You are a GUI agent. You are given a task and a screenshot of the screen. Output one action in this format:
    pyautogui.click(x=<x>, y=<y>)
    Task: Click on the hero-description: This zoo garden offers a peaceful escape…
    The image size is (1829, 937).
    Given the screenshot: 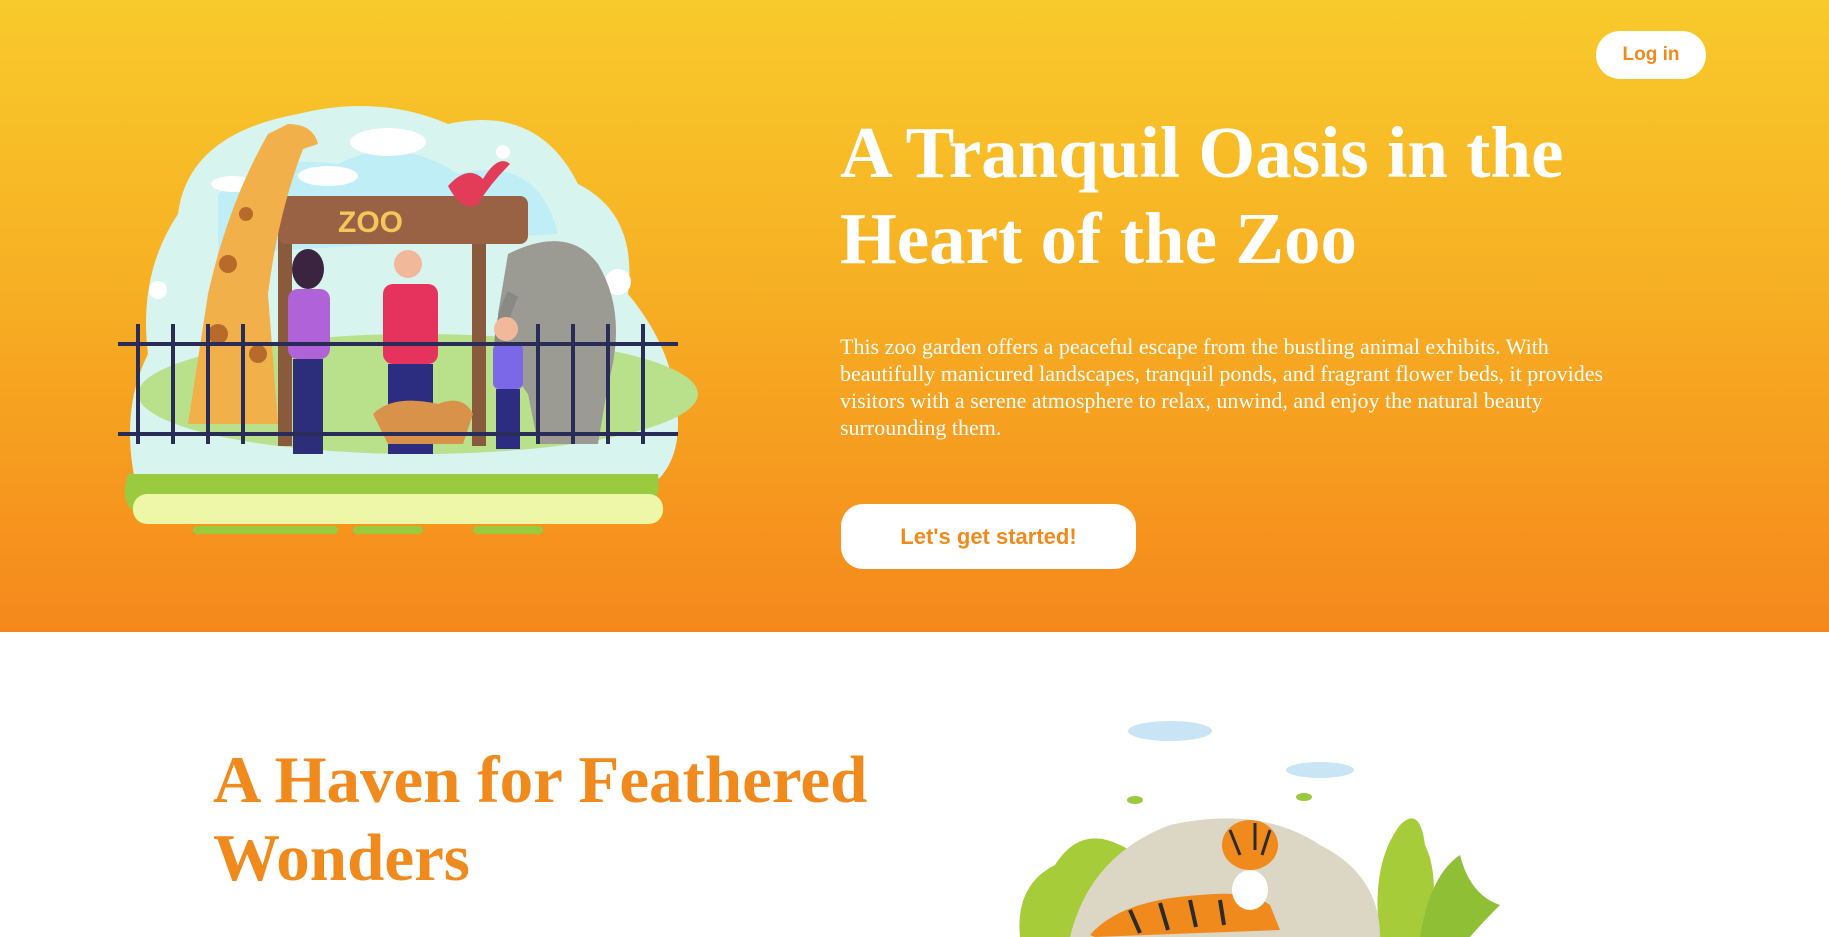 What is the action you would take?
    pyautogui.click(x=1222, y=387)
    